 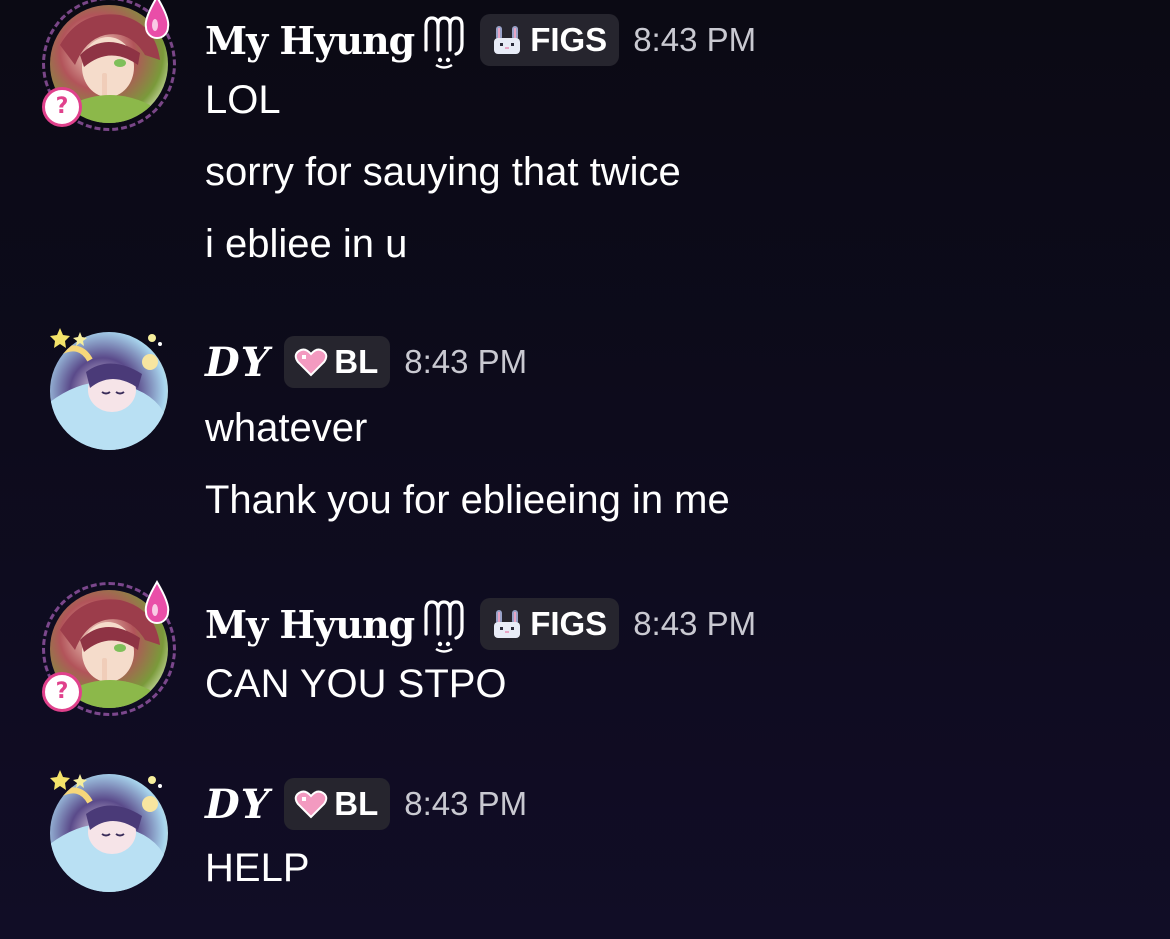 What do you see at coordinates (356, 684) in the screenshot?
I see `message-text: CAN YOU STPO` at bounding box center [356, 684].